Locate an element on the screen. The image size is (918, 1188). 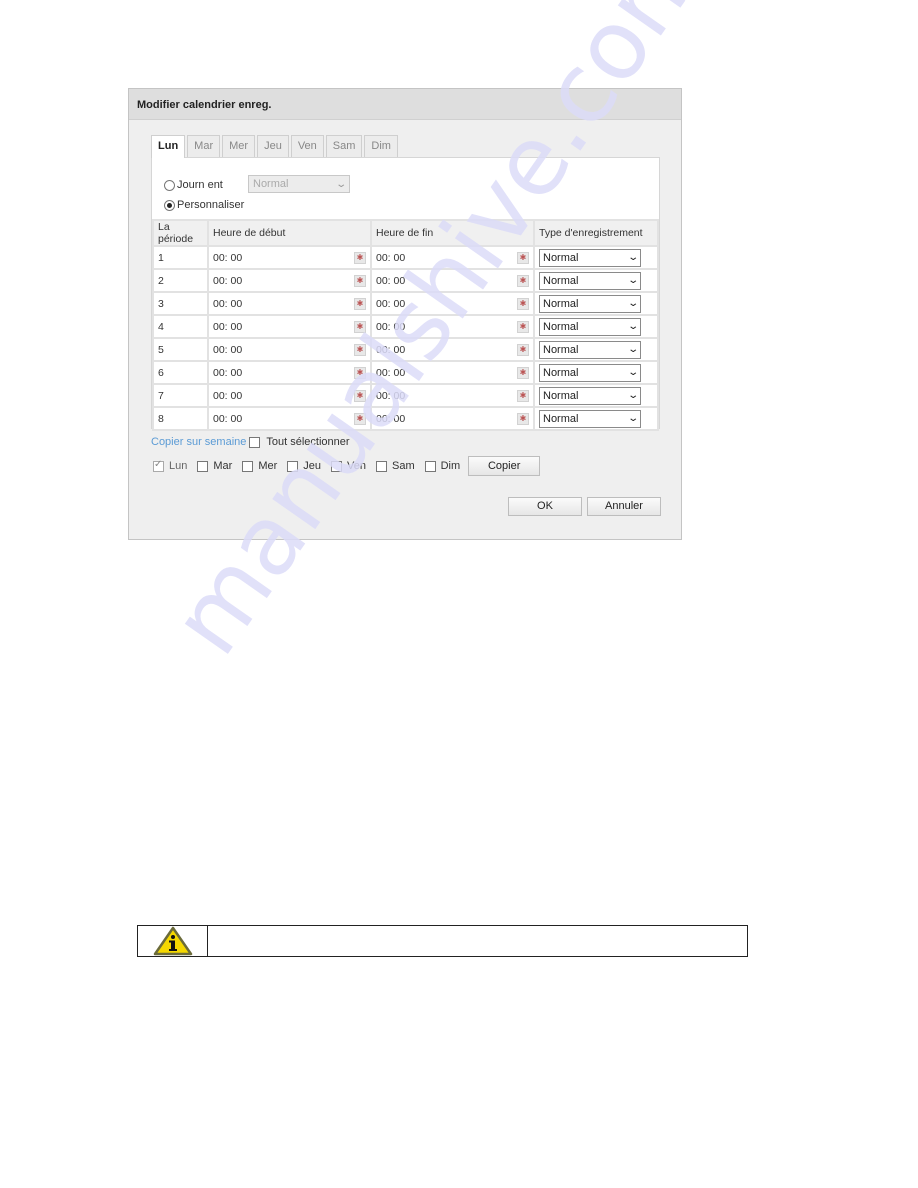
copy-day-mer: Mer is located at coordinates (259, 466).